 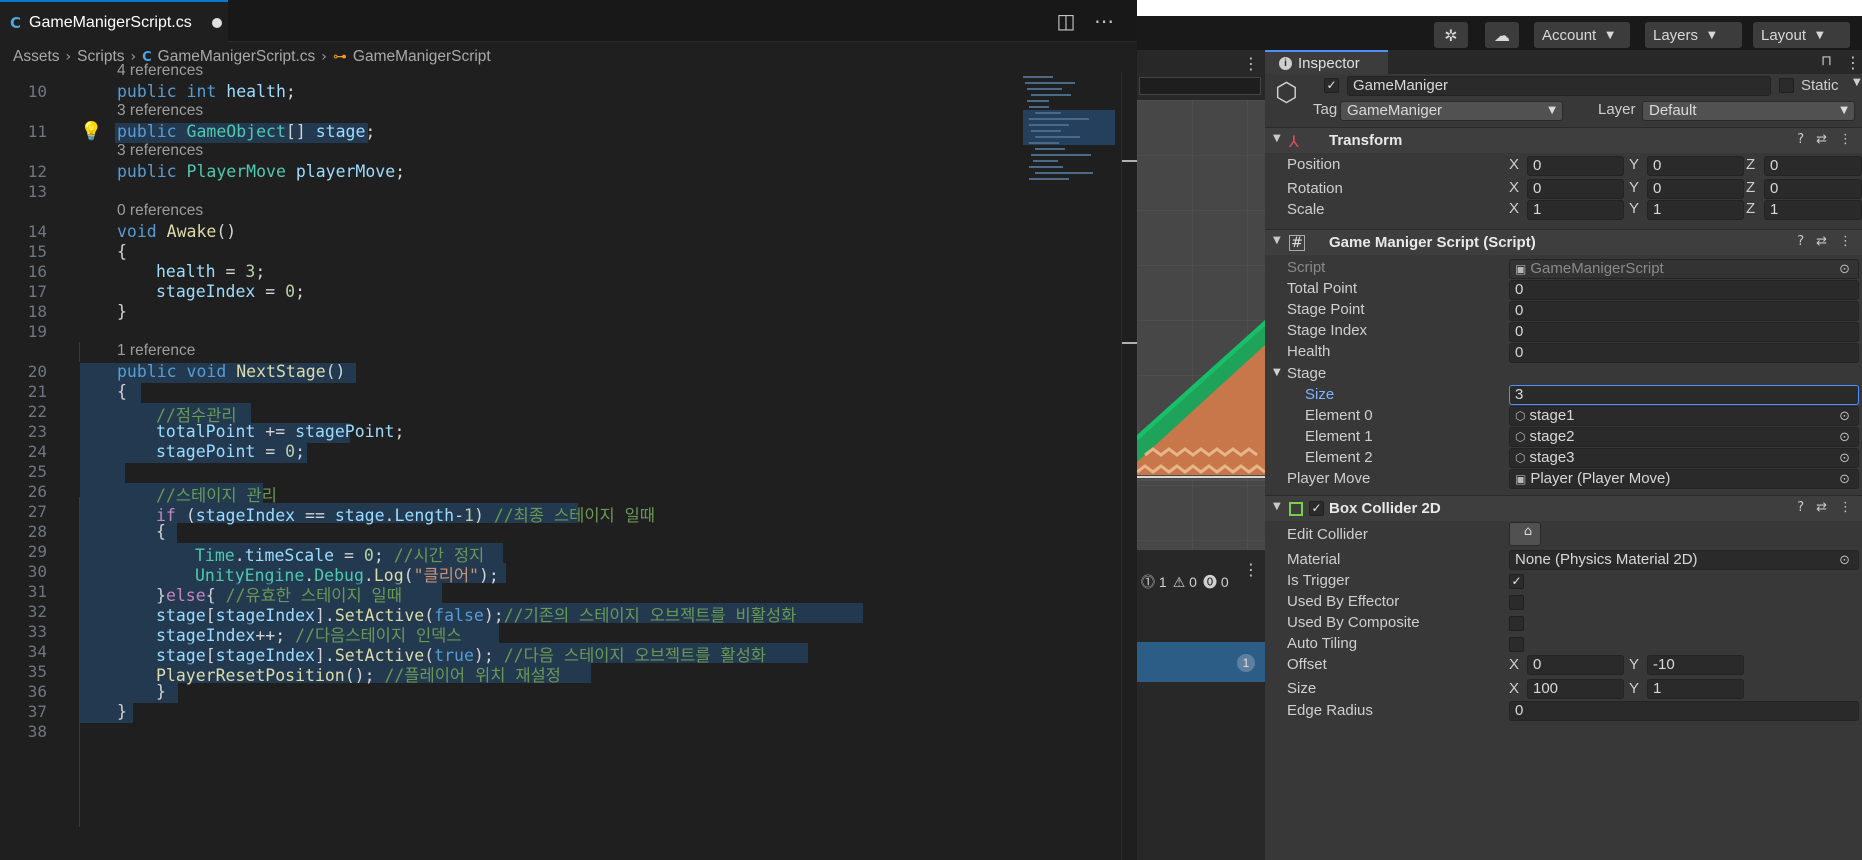 What do you see at coordinates (210, 271) in the screenshot?
I see `code-line: health = 3;` at bounding box center [210, 271].